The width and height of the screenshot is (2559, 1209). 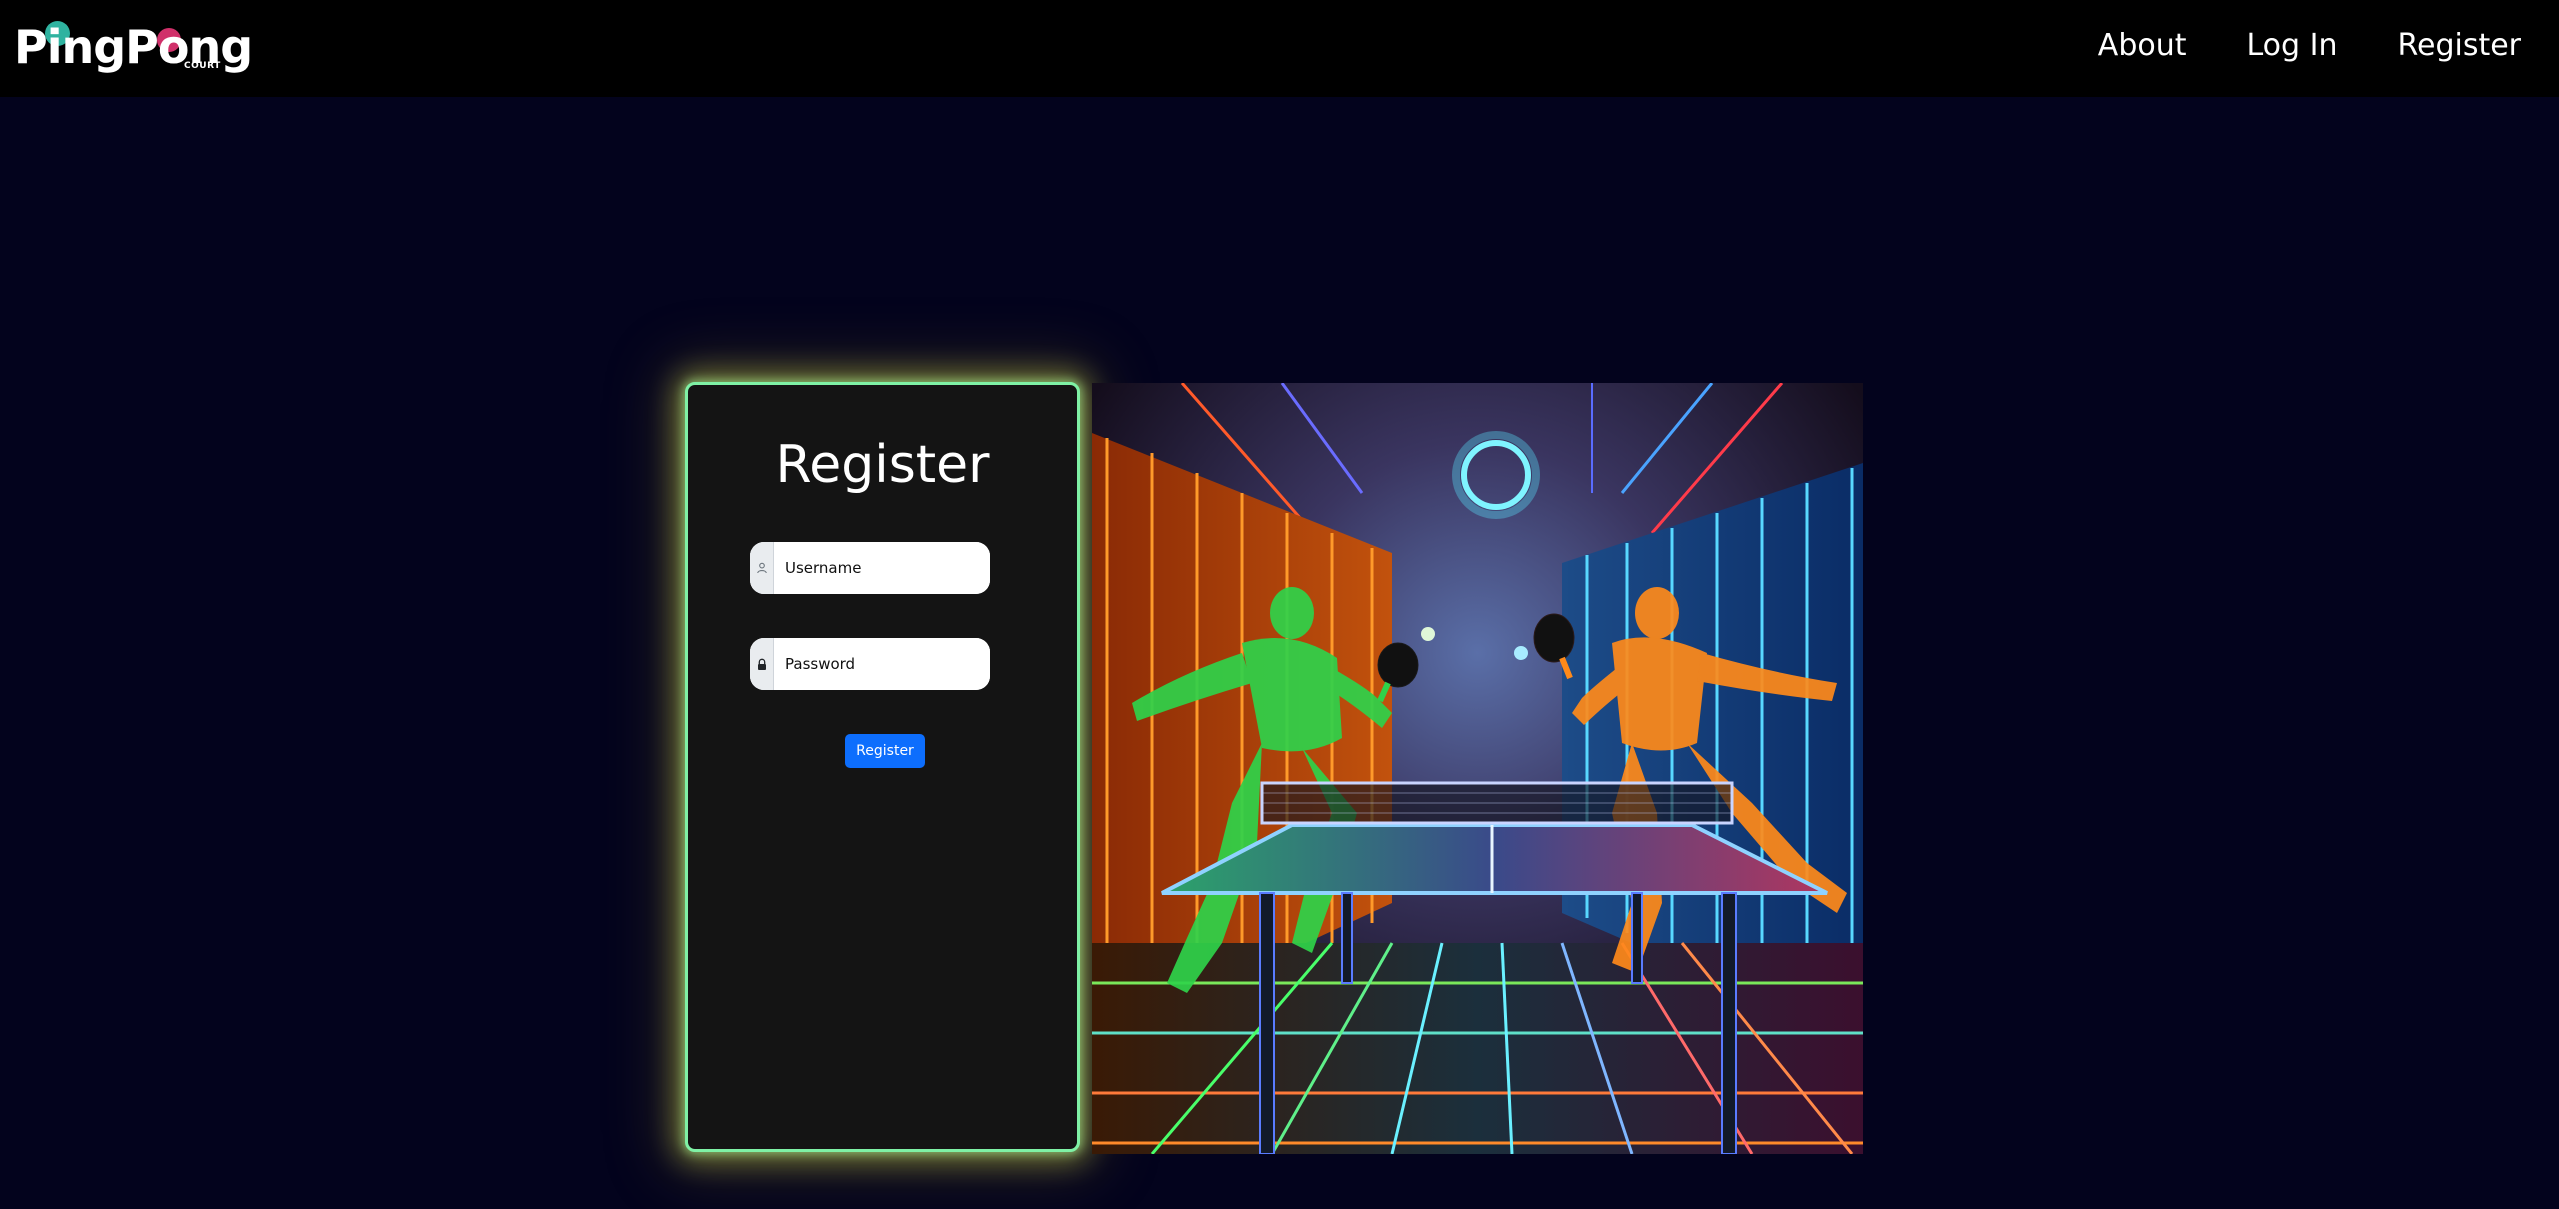 I want to click on lock-icon, so click(x=762, y=664).